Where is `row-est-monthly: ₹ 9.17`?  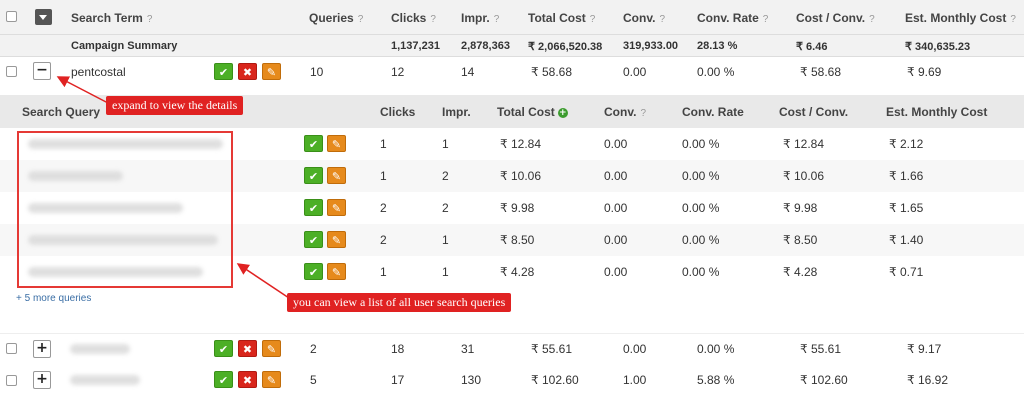
row-est-monthly: ₹ 9.17 is located at coordinates (924, 349).